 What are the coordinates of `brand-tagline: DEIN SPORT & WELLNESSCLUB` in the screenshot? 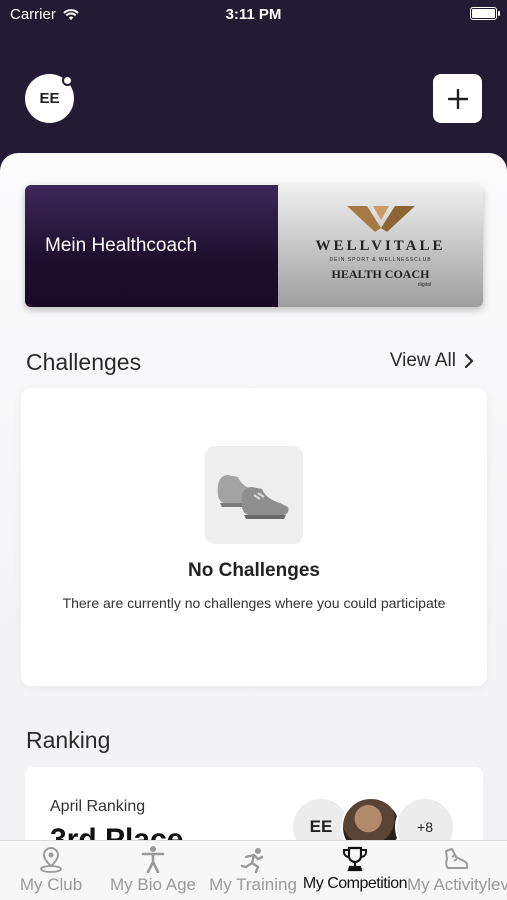 It's located at (380, 260).